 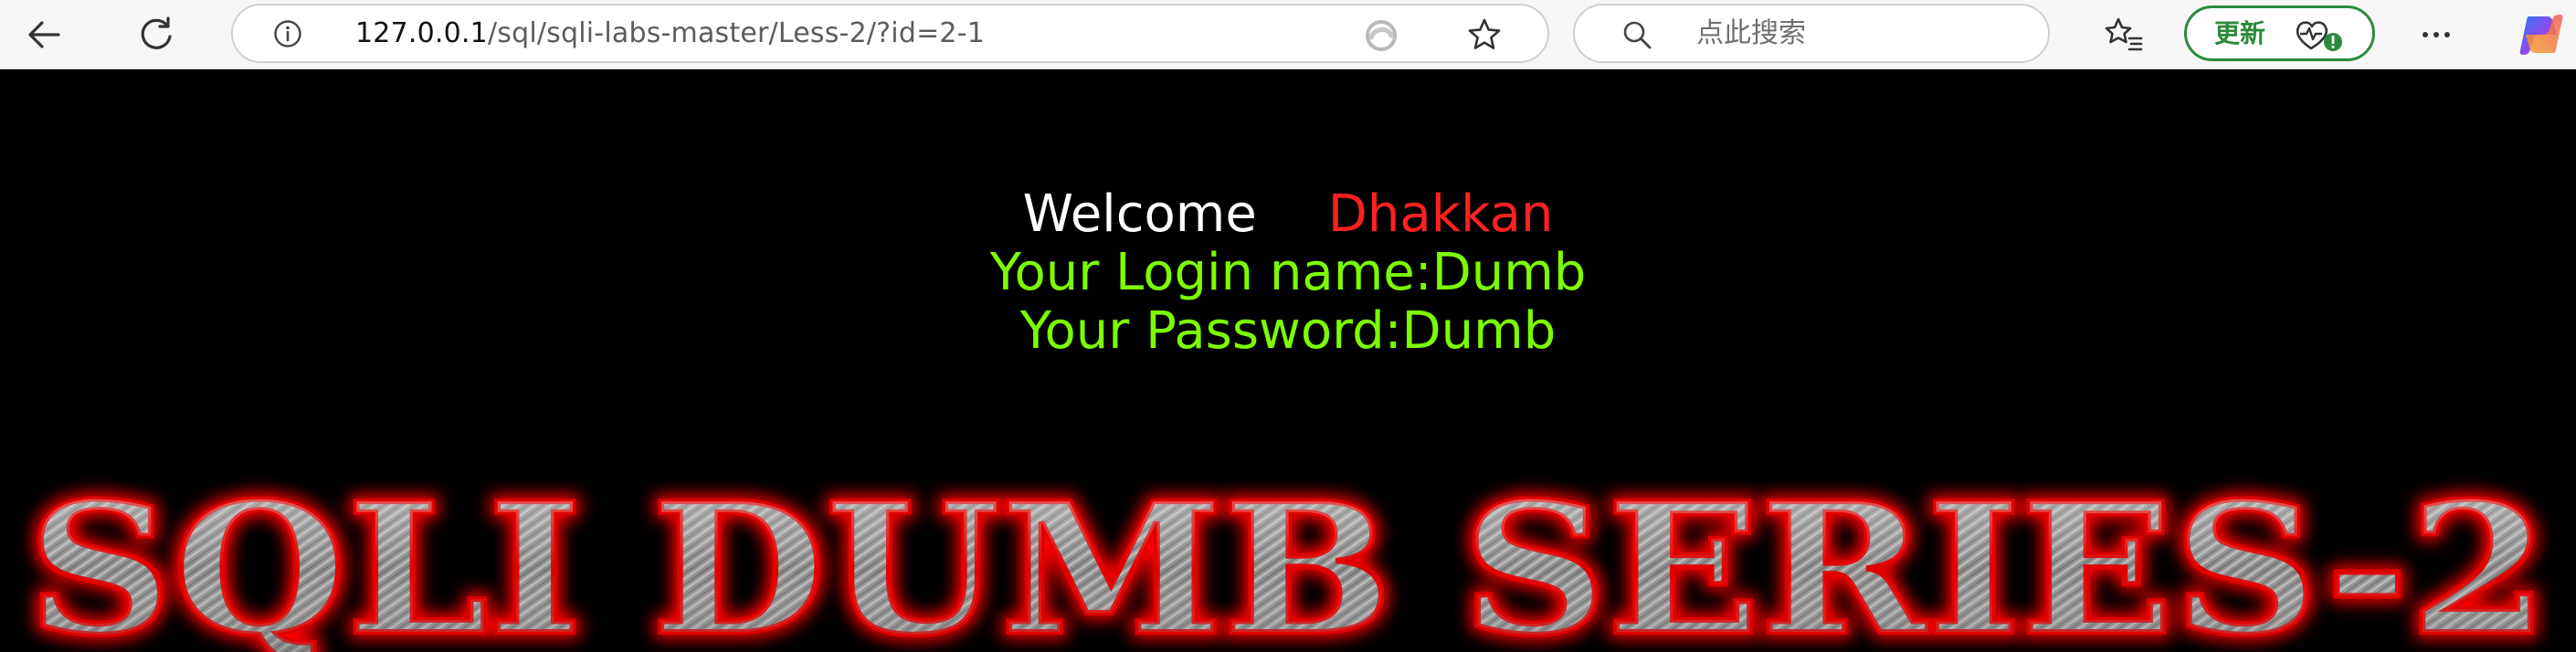 I want to click on welcome-text: Welcome, so click(x=1139, y=214).